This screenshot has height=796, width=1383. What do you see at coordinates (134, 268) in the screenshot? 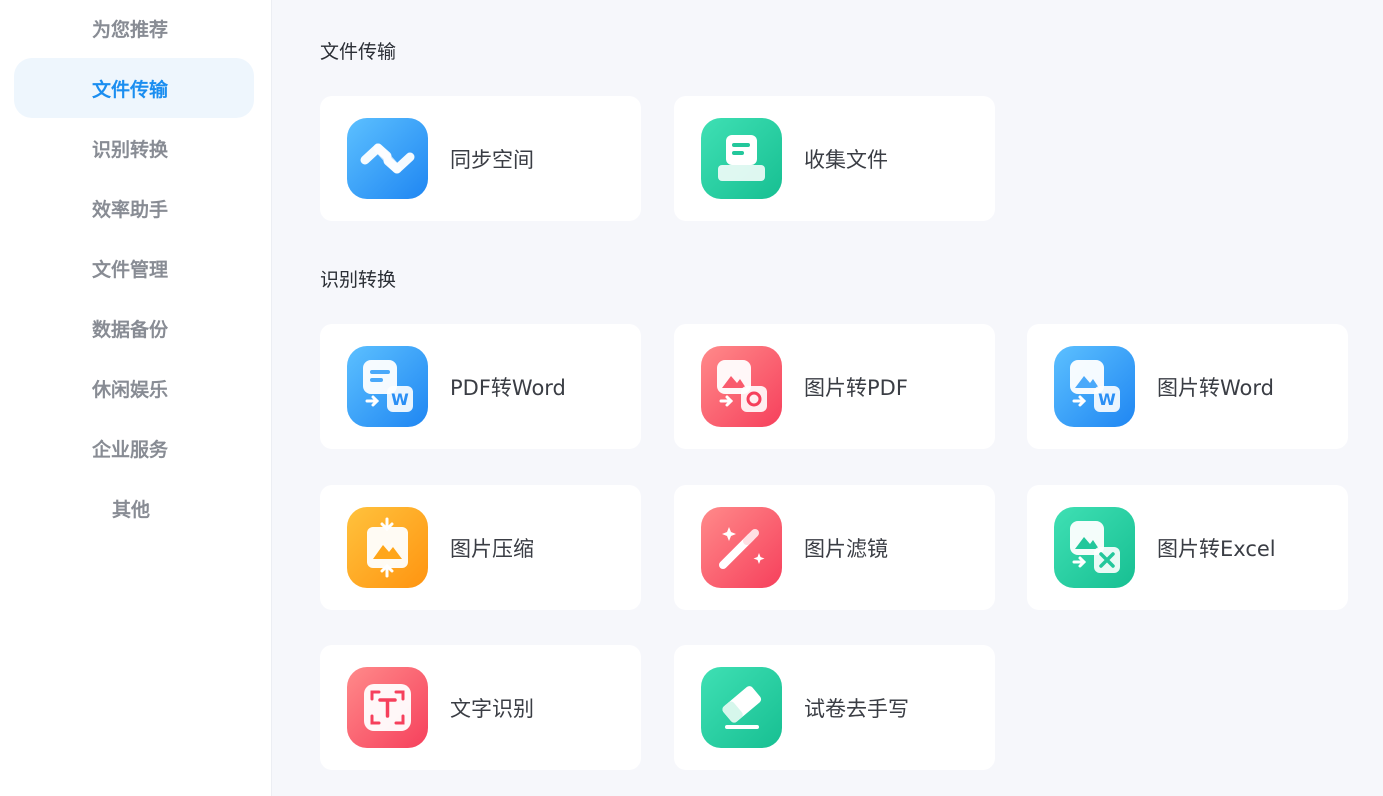
I see `sidebar-item-file-management: 文件管理` at bounding box center [134, 268].